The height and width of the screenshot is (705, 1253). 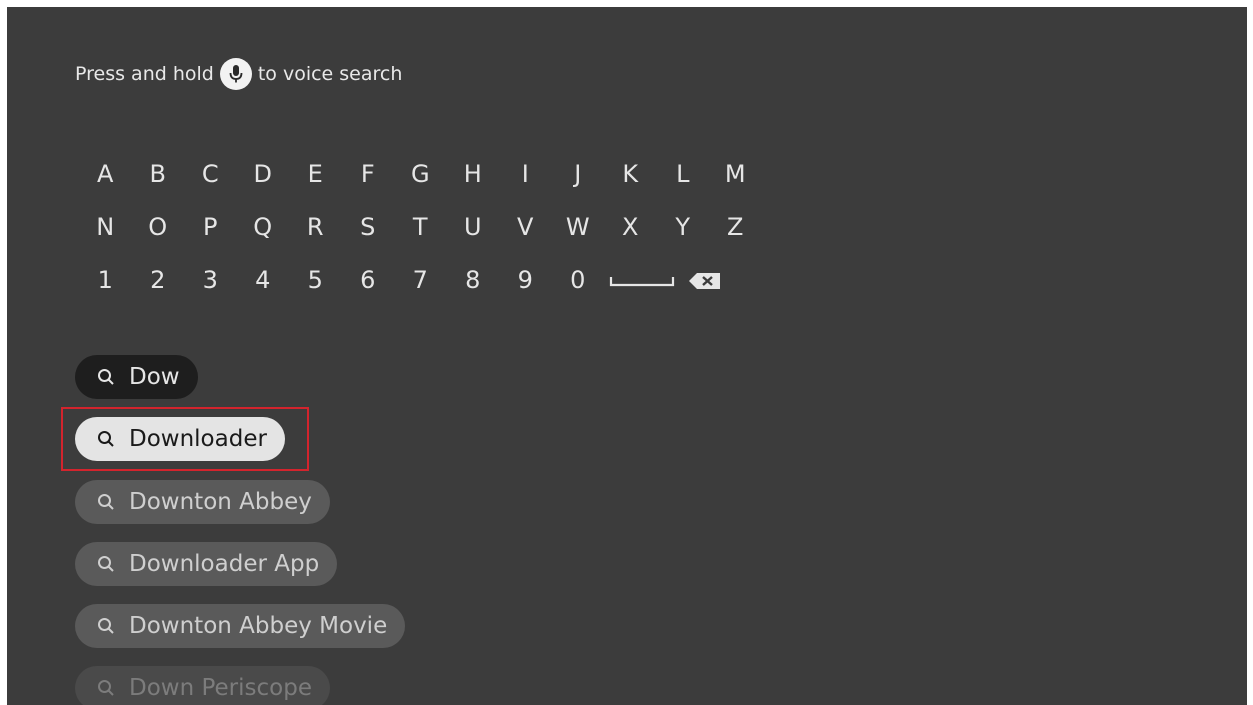 I want to click on key-v: V, so click(x=525, y=227).